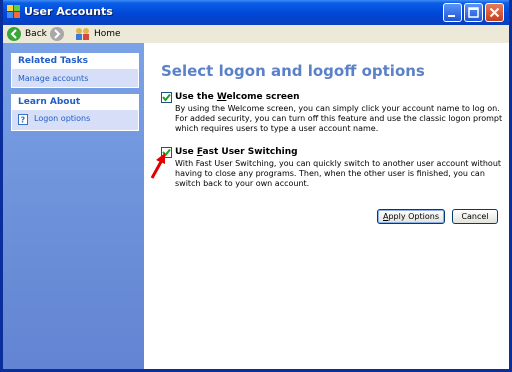 Image resolution: width=512 pixels, height=372 pixels. What do you see at coordinates (196, 97) in the screenshot?
I see `welcome-label-part: Use the` at bounding box center [196, 97].